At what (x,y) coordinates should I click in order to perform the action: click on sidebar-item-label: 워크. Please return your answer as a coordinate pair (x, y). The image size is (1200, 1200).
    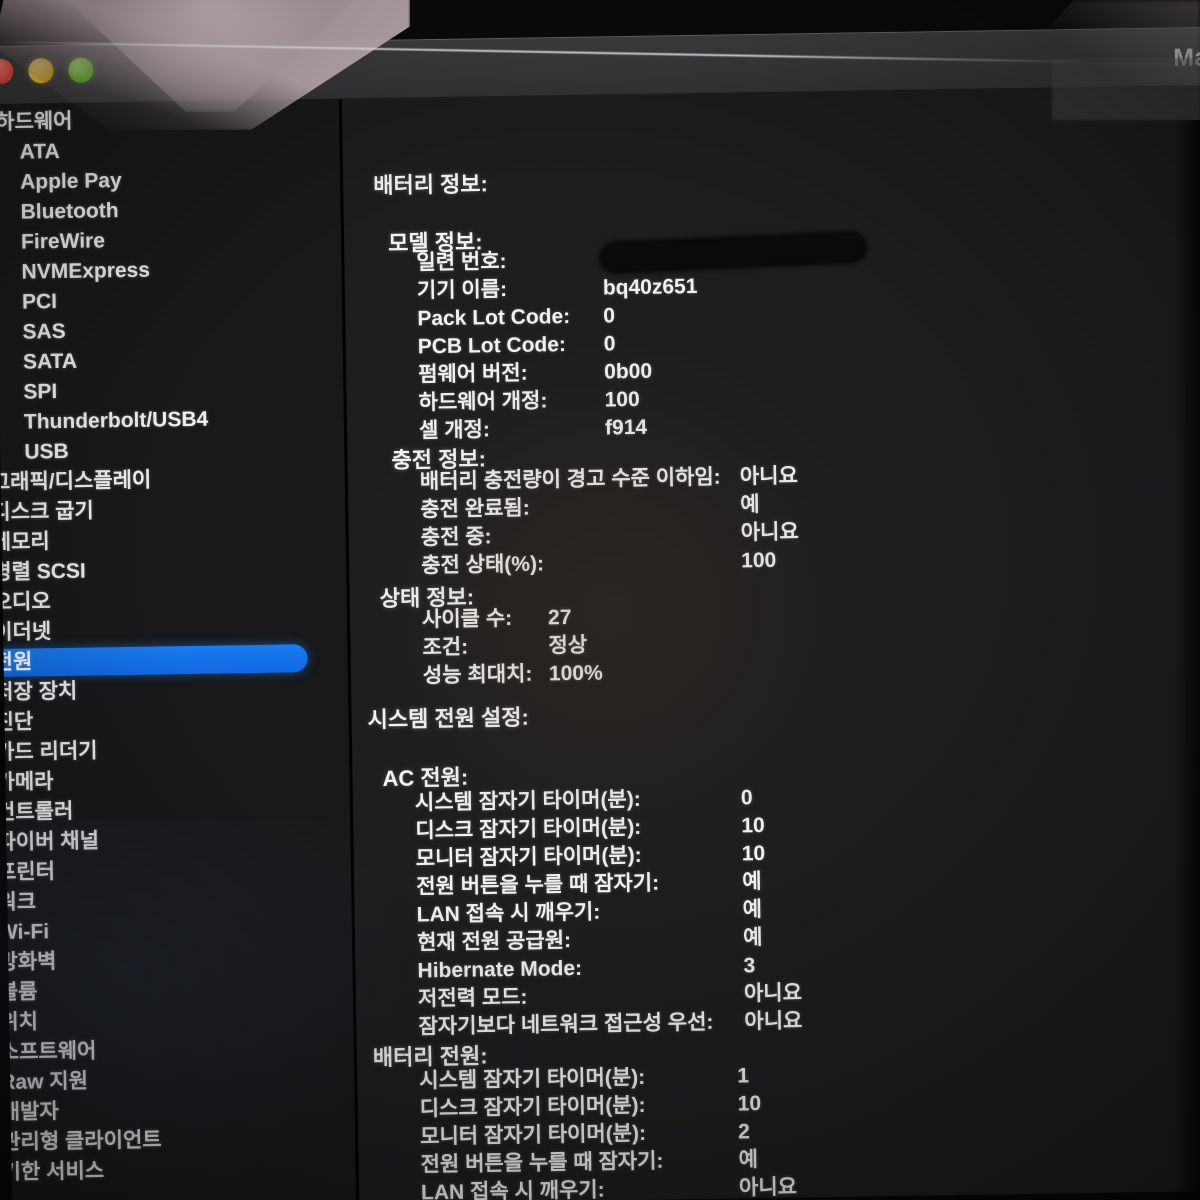
    Looking at the image, I should click on (18, 902).